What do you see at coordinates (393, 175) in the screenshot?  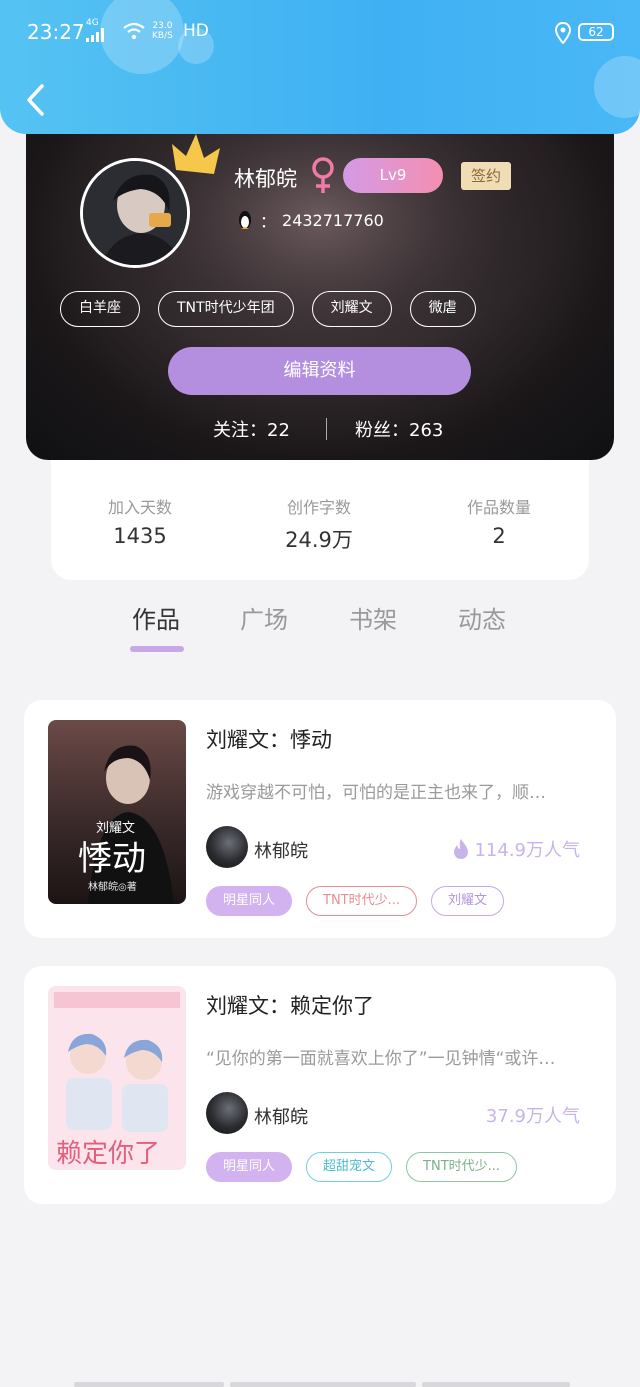 I see `level-badge: Lv9` at bounding box center [393, 175].